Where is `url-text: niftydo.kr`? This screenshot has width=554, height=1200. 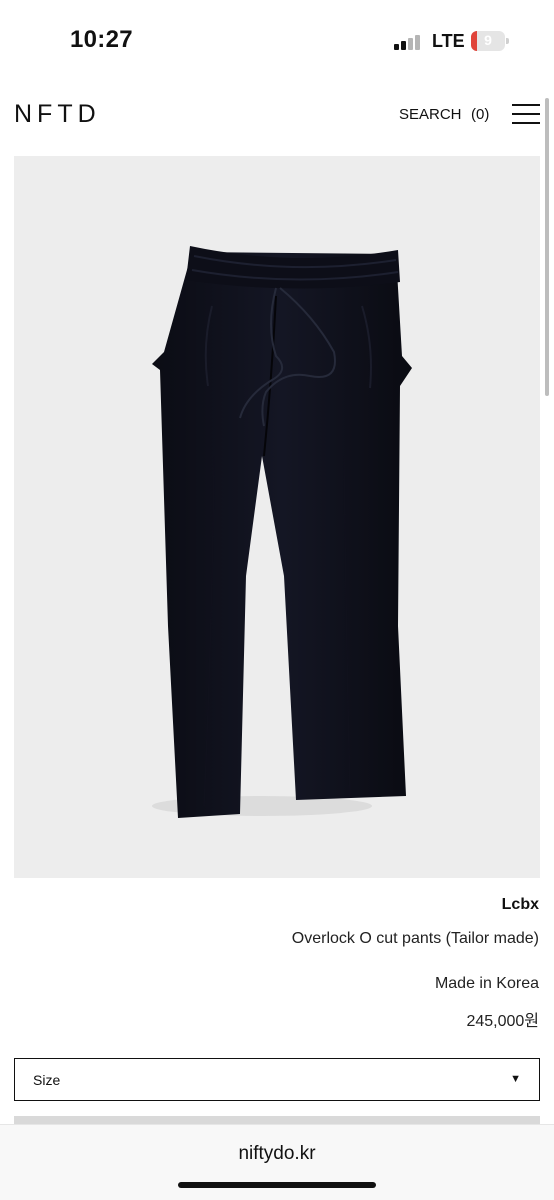 url-text: niftydo.kr is located at coordinates (277, 1154).